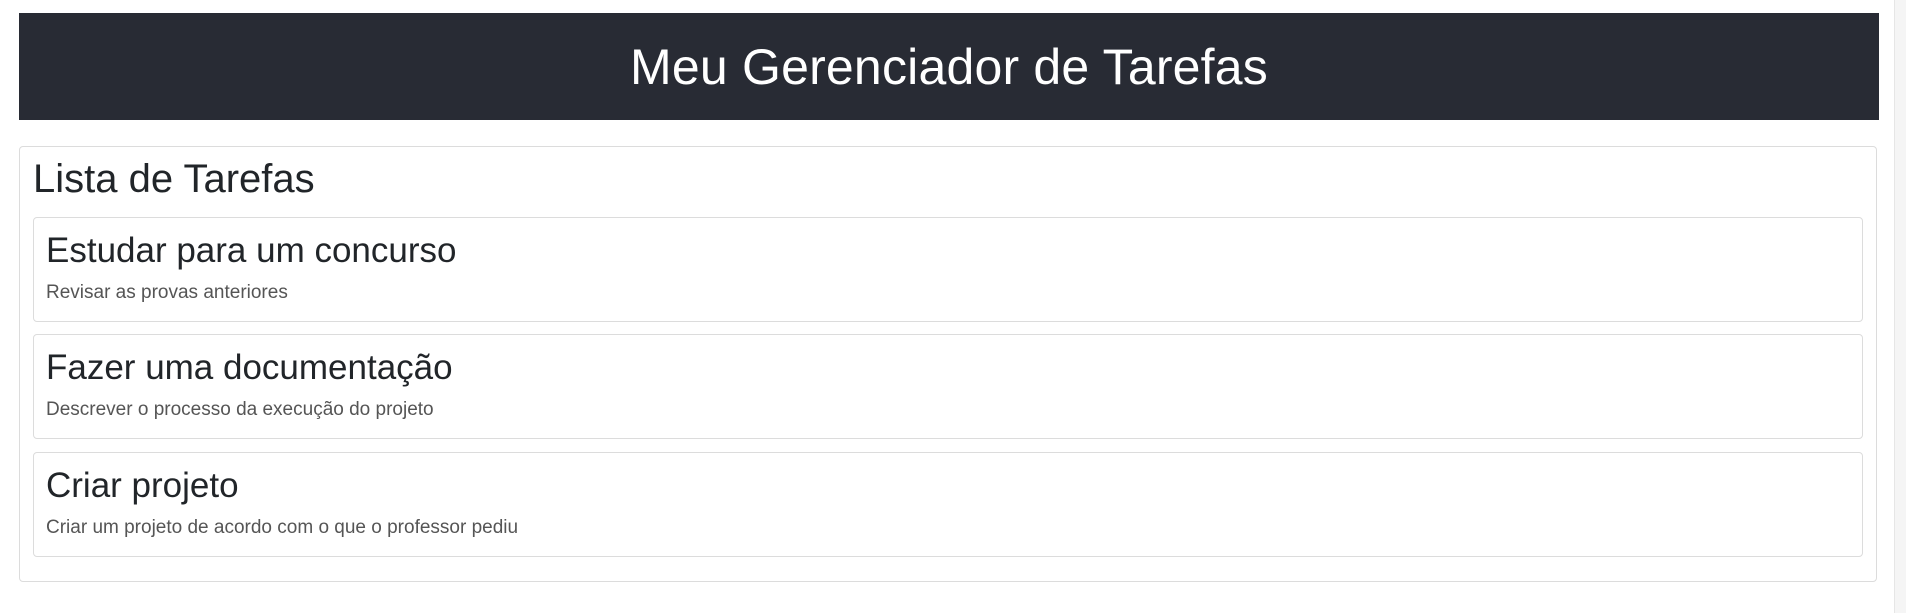 This screenshot has height=613, width=1906. Describe the element at coordinates (251, 250) in the screenshot. I see `task-title: Estudar para um concurso` at that location.